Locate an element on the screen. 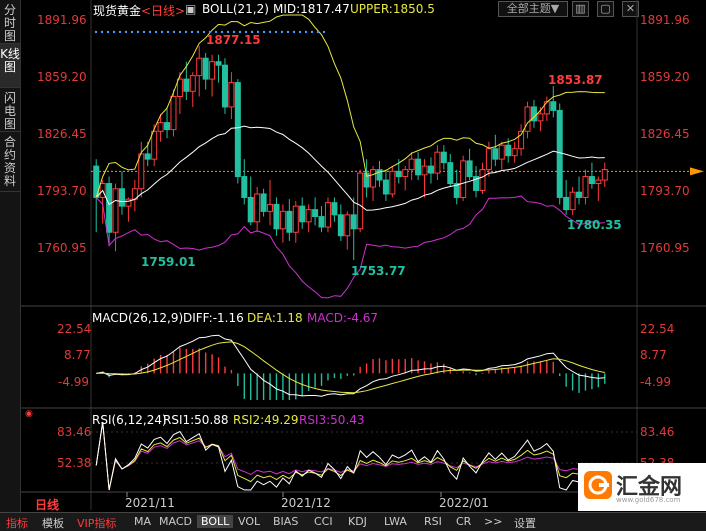  logo-url: www.gold678.com is located at coordinates (648, 500).